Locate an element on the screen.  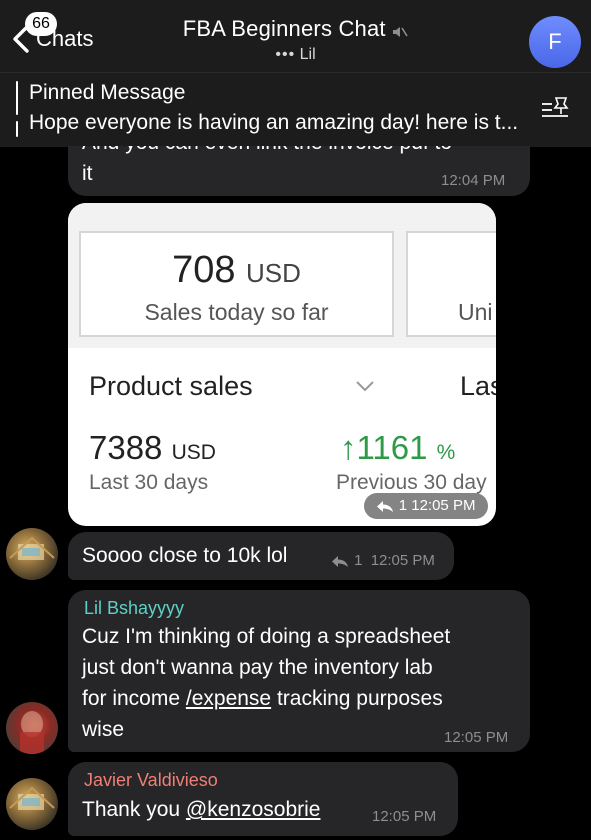
message-line: wise is located at coordinates (103, 729).